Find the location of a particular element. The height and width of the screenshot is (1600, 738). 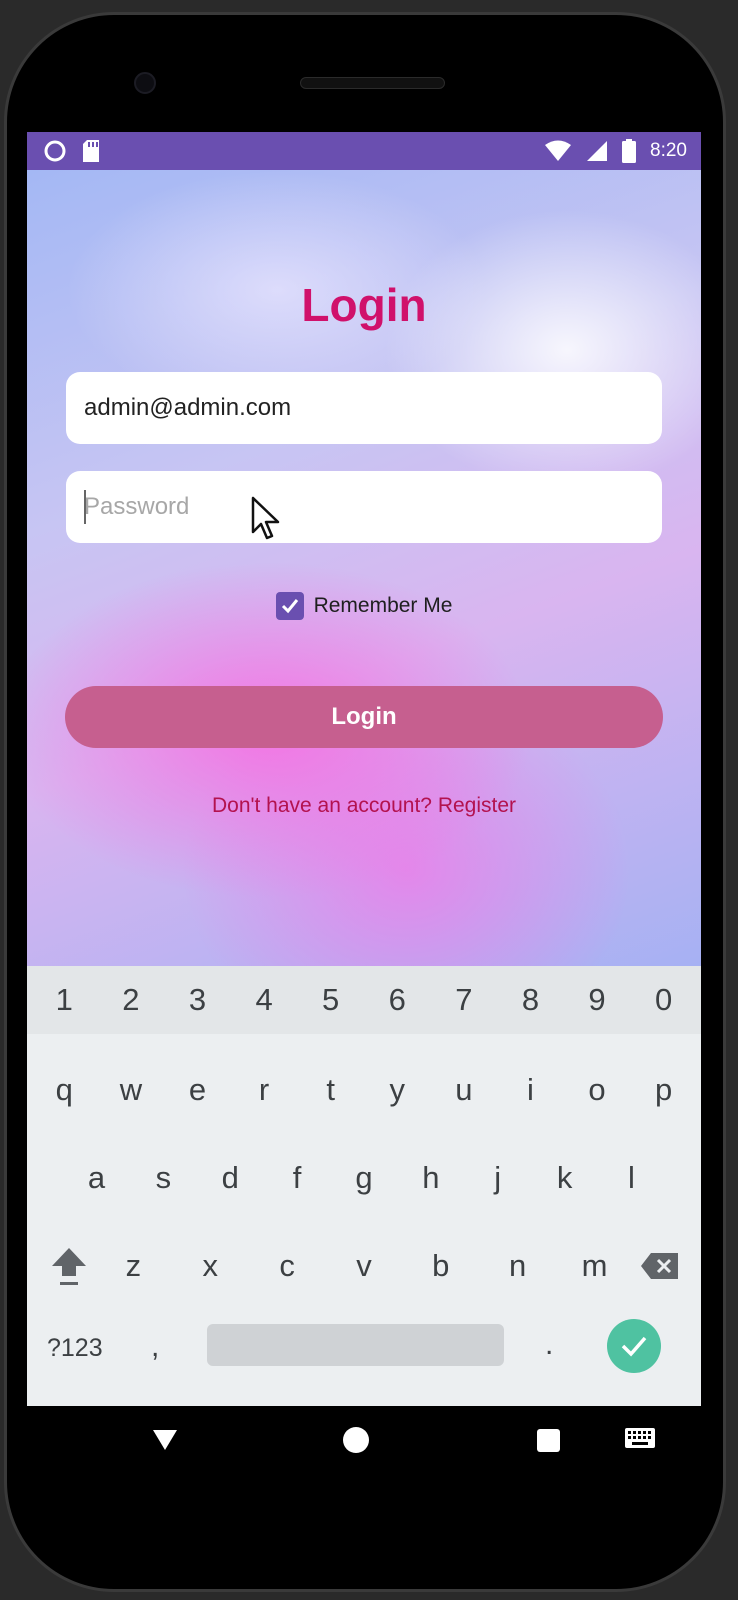

key-7: 7 is located at coordinates (464, 1000).